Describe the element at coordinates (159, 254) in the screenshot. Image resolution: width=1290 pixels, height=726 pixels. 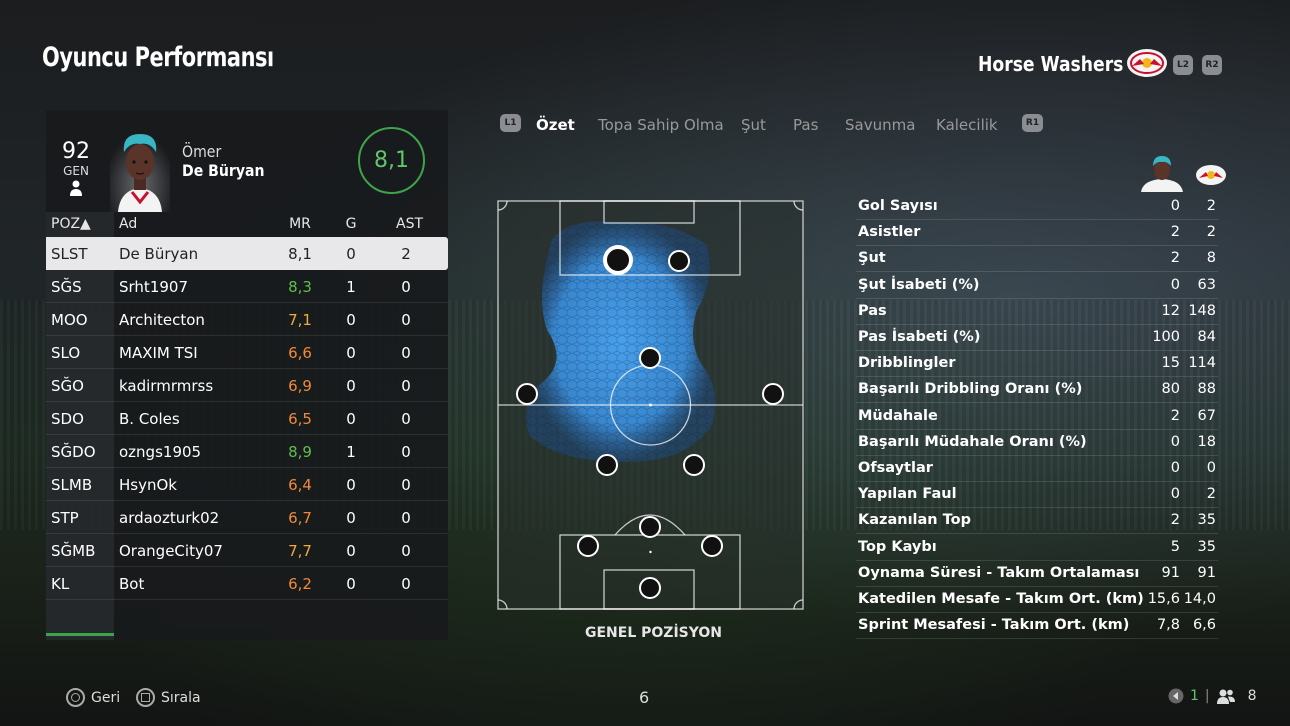
I see `row-player-name: De Büryan` at that location.